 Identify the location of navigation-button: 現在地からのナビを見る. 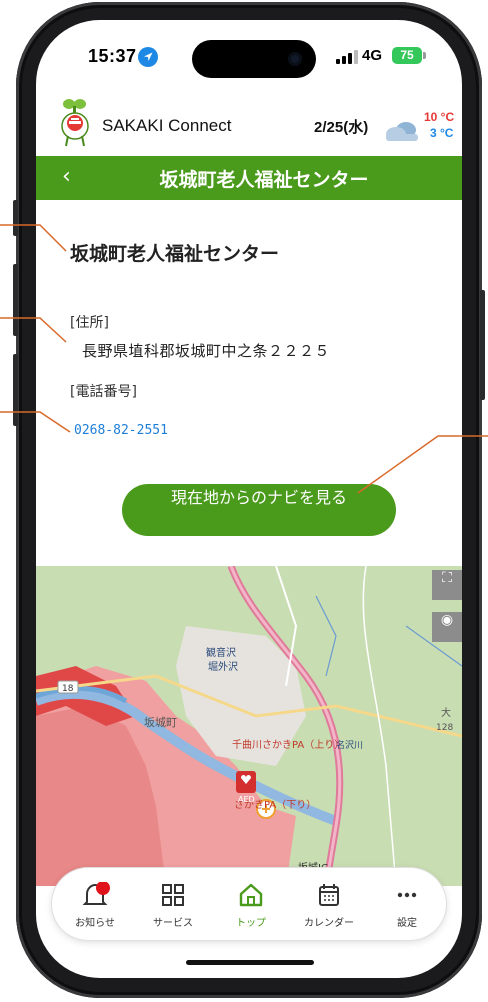
(259, 510).